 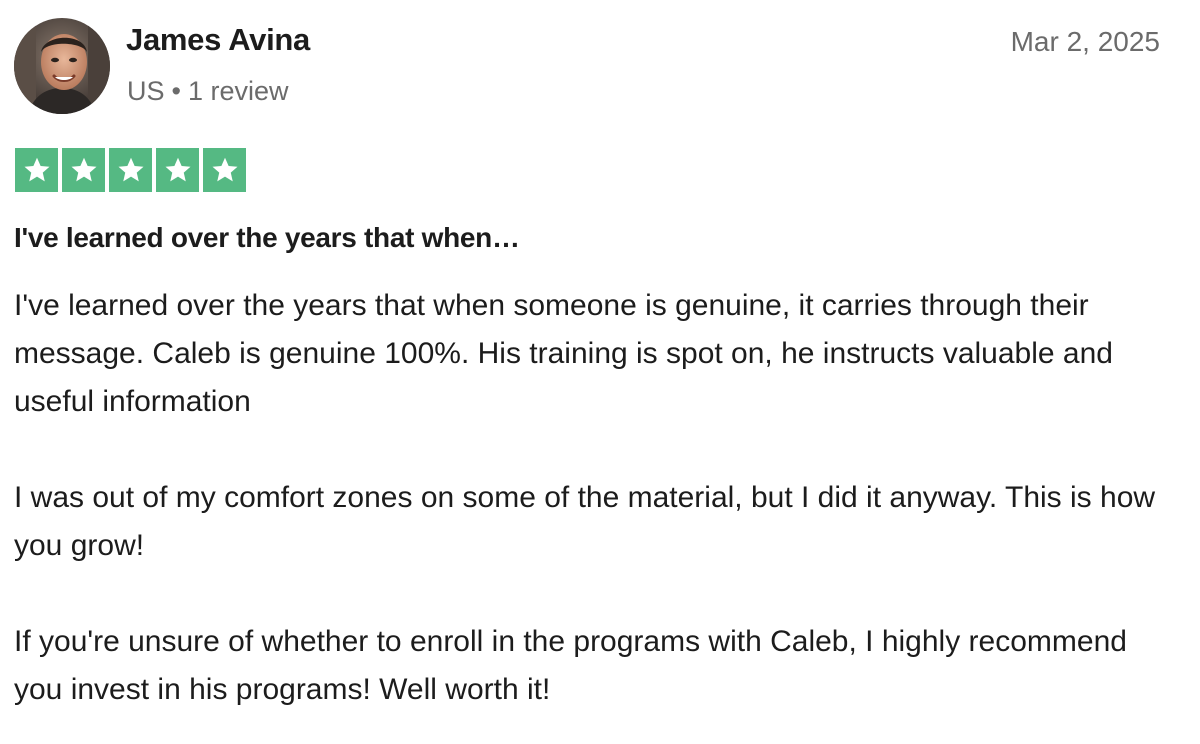 I want to click on reviewer-country: US, so click(x=146, y=91).